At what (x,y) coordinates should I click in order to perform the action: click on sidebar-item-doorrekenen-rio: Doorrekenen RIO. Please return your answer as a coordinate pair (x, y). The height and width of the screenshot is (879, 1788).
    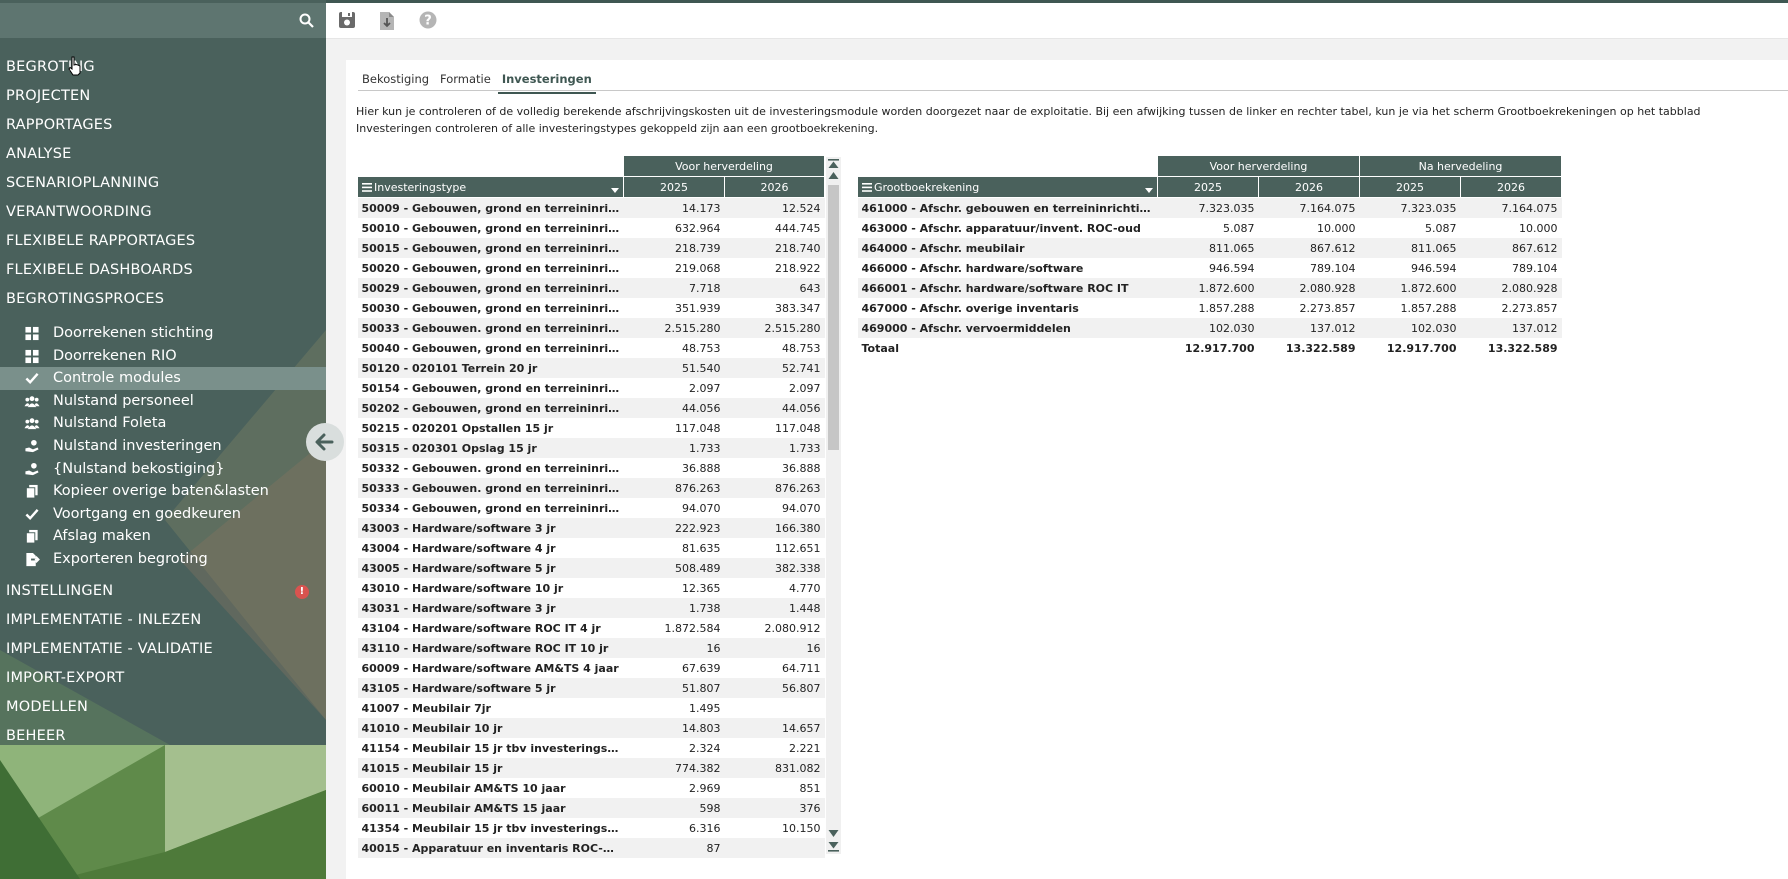
    Looking at the image, I should click on (163, 356).